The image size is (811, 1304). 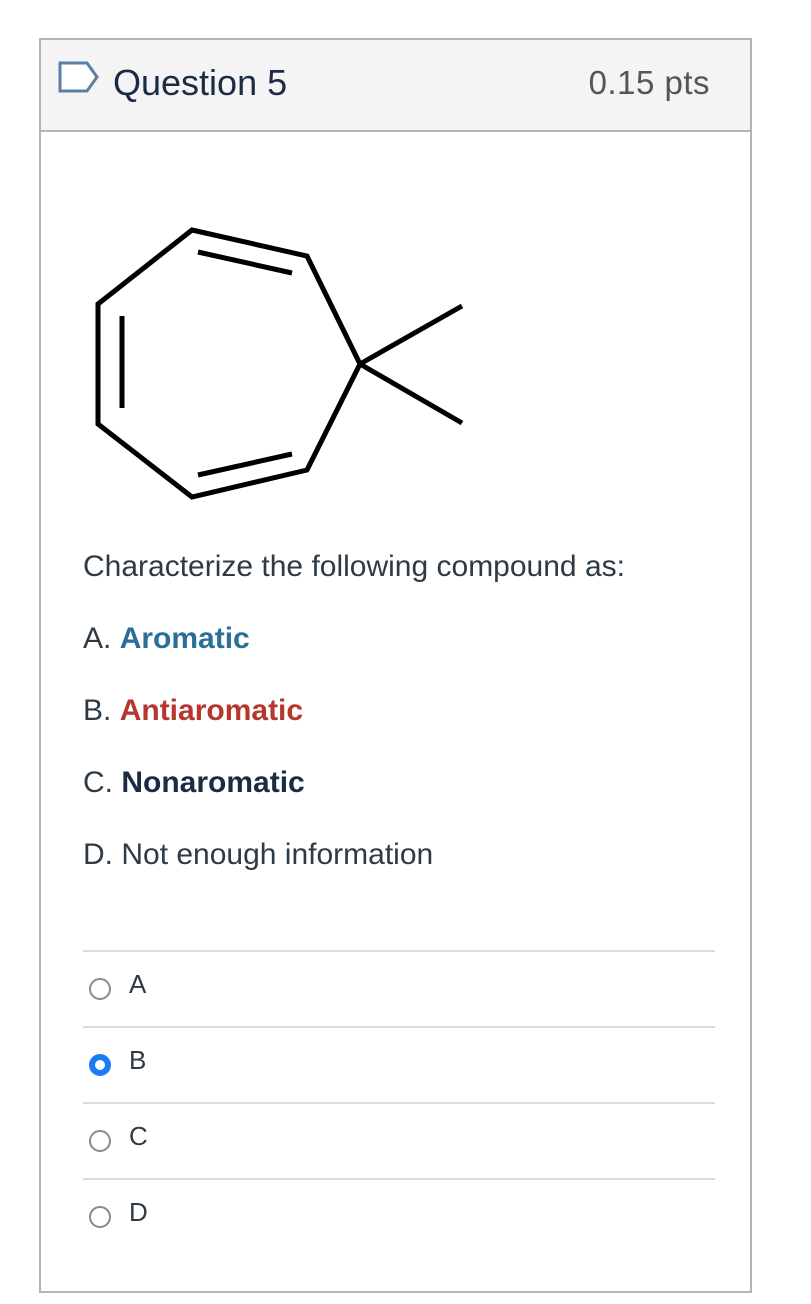 I want to click on molecule-structure-image, so click(x=279, y=363).